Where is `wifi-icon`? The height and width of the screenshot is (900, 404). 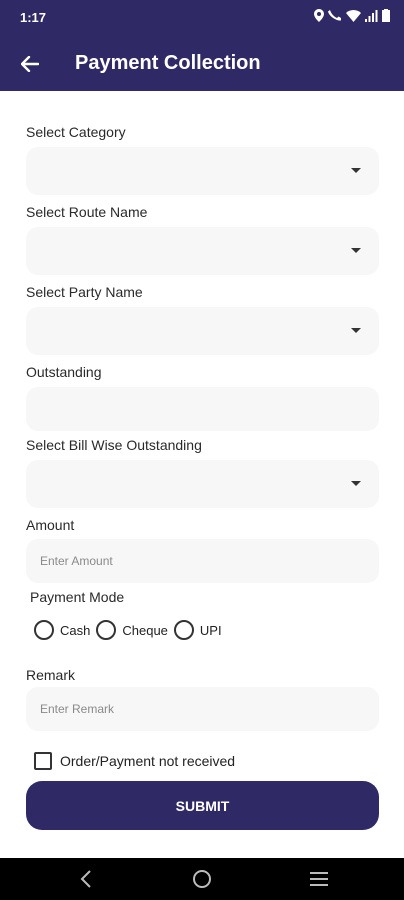
wifi-icon is located at coordinates (353, 15).